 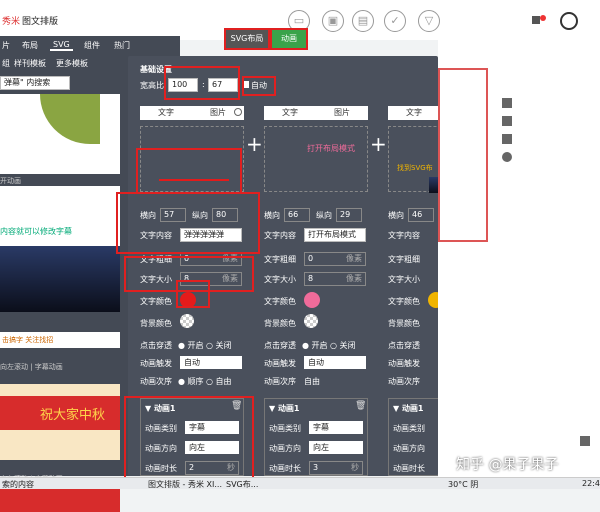 I want to click on subtab-group: 组, so click(x=6, y=63).